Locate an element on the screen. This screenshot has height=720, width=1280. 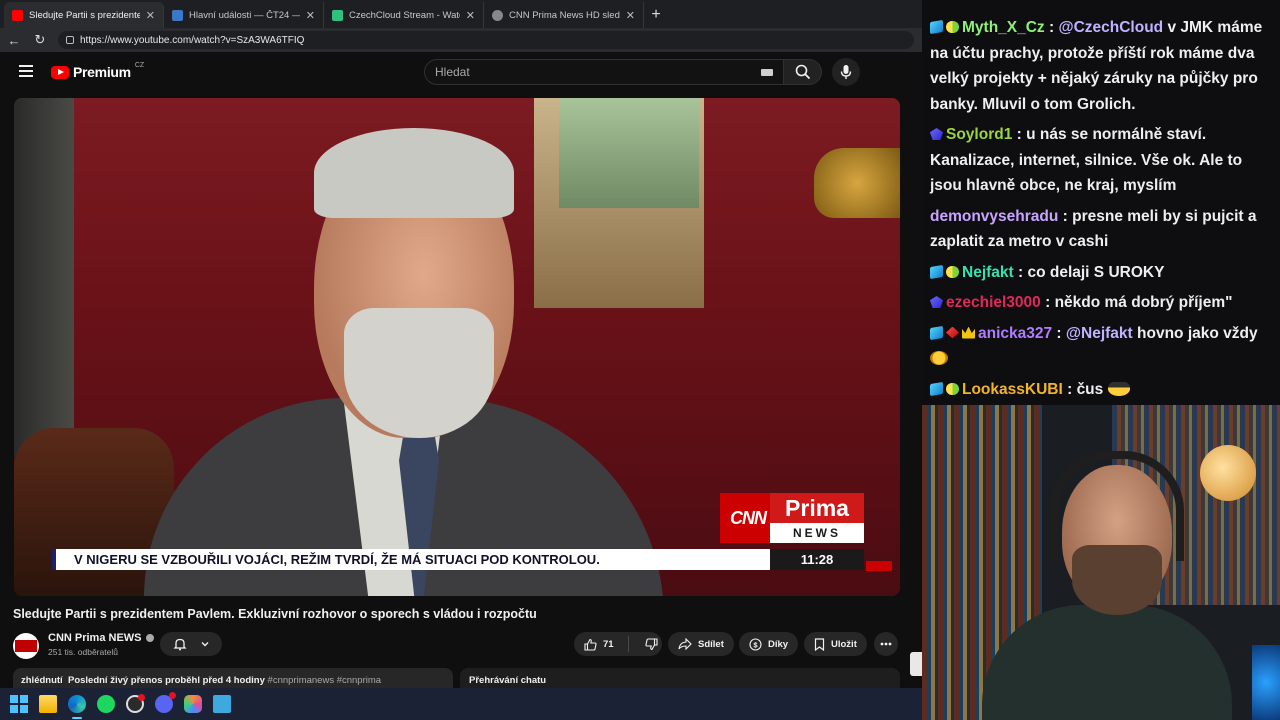
search-button is located at coordinates (803, 72).